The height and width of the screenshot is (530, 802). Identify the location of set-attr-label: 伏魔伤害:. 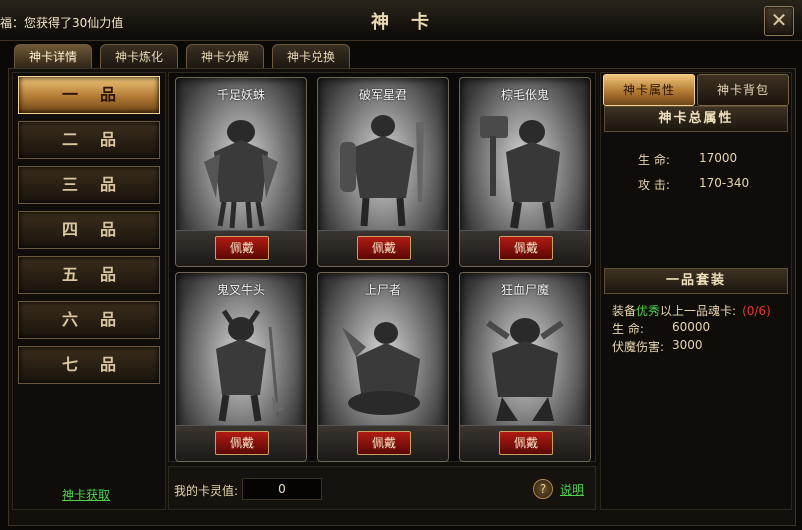
(638, 347).